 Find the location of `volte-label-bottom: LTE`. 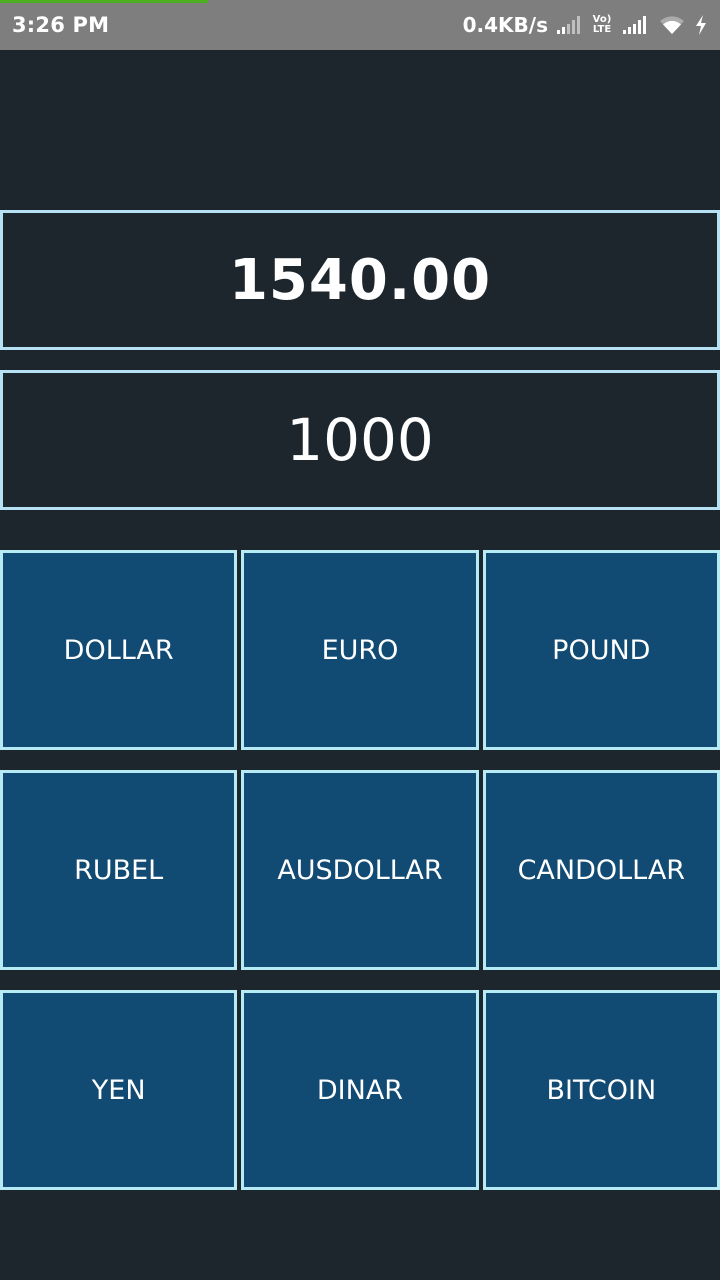

volte-label-bottom: LTE is located at coordinates (602, 29).